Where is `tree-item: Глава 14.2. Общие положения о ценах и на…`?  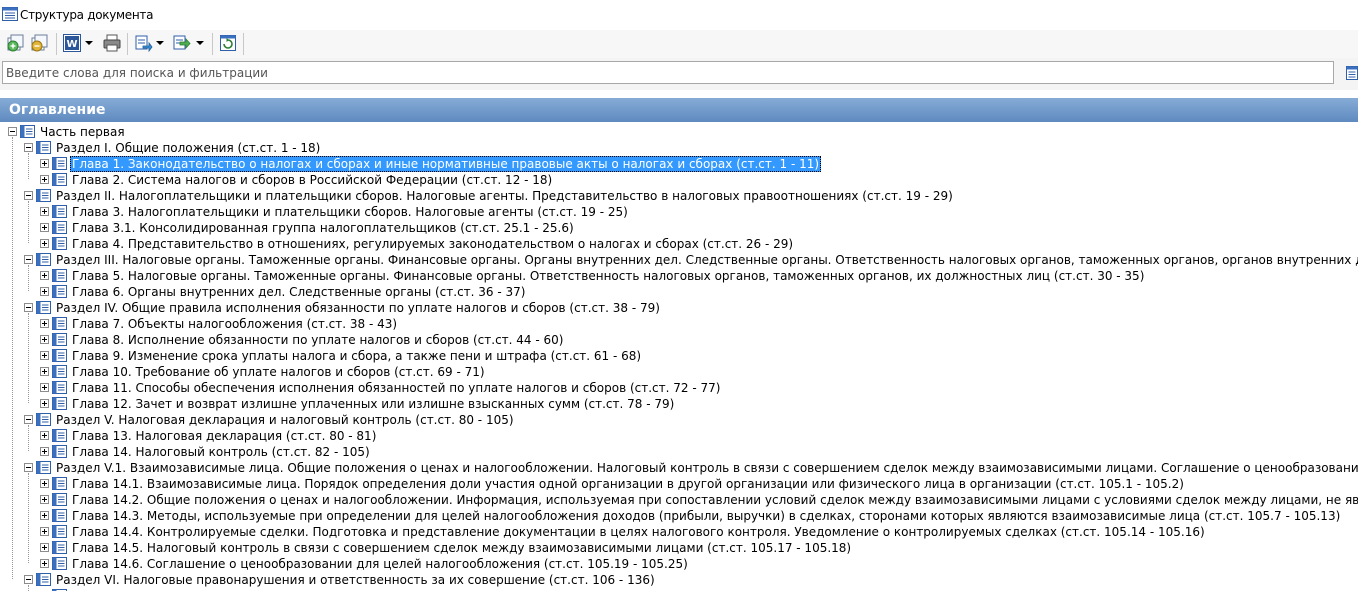 tree-item: Глава 14.2. Общие положения о ценах и на… is located at coordinates (679, 500).